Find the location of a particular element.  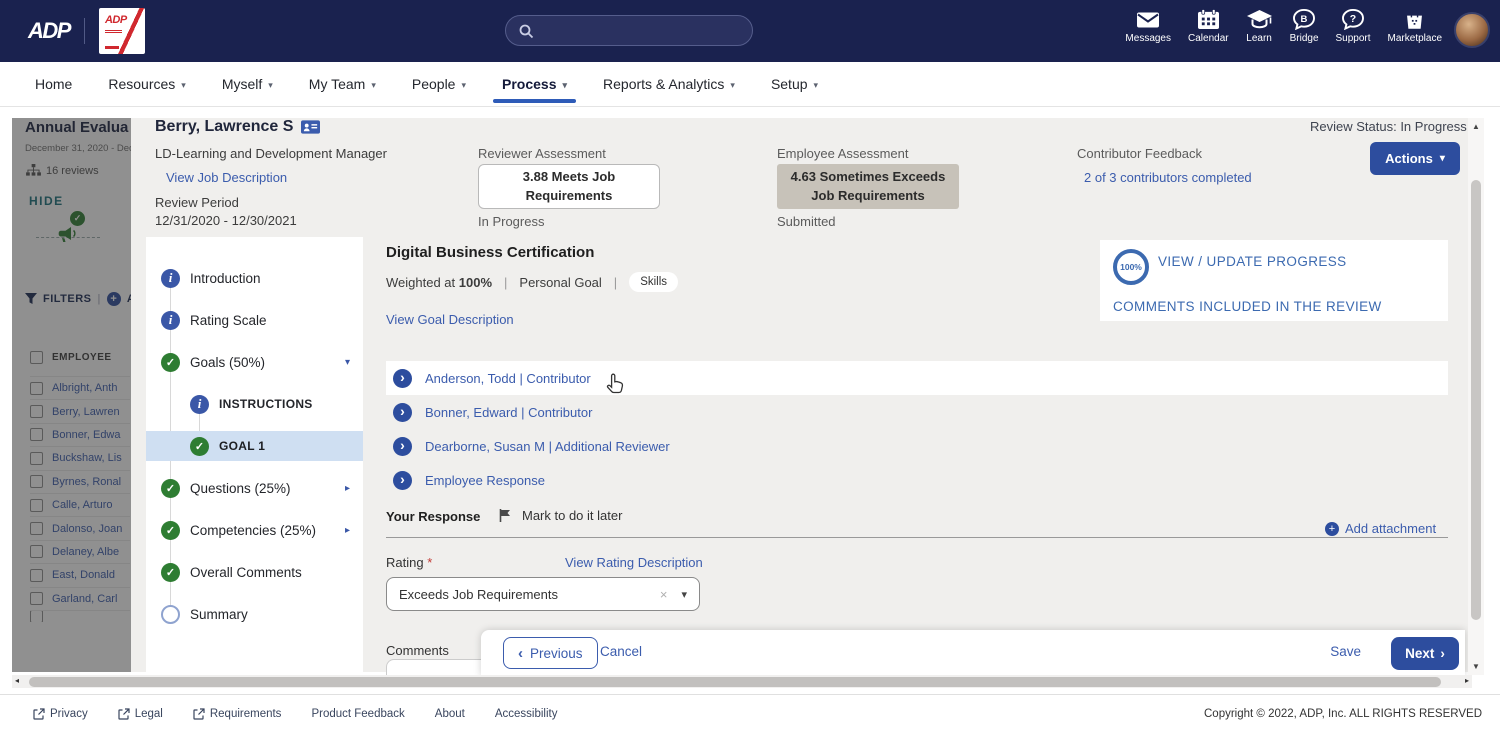

actions-button: Actions ▾ is located at coordinates (1415, 158).